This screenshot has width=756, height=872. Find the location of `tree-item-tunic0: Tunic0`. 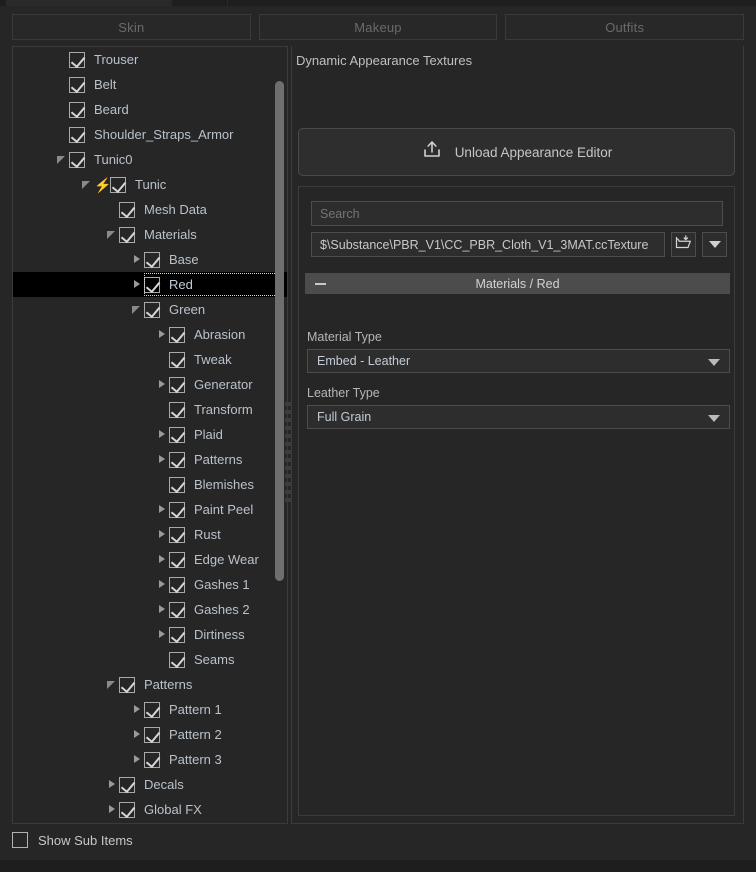

tree-item-tunic0: Tunic0 is located at coordinates (150, 159).